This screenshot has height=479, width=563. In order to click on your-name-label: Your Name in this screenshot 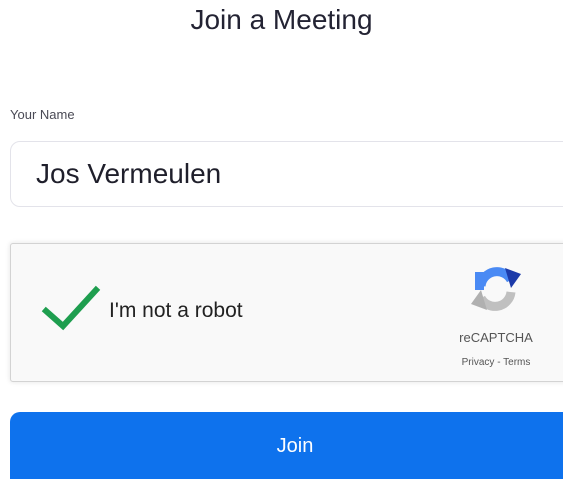, I will do `click(42, 114)`.